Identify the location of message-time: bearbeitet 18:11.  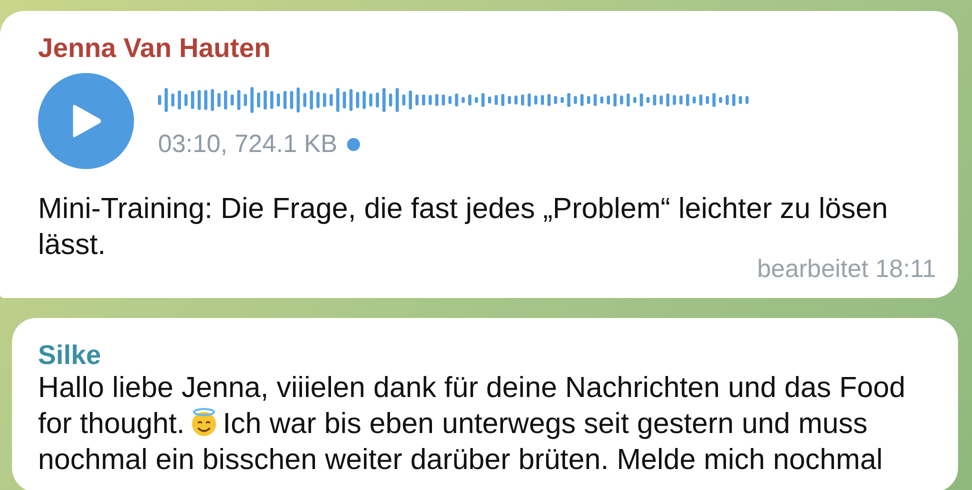
(846, 269).